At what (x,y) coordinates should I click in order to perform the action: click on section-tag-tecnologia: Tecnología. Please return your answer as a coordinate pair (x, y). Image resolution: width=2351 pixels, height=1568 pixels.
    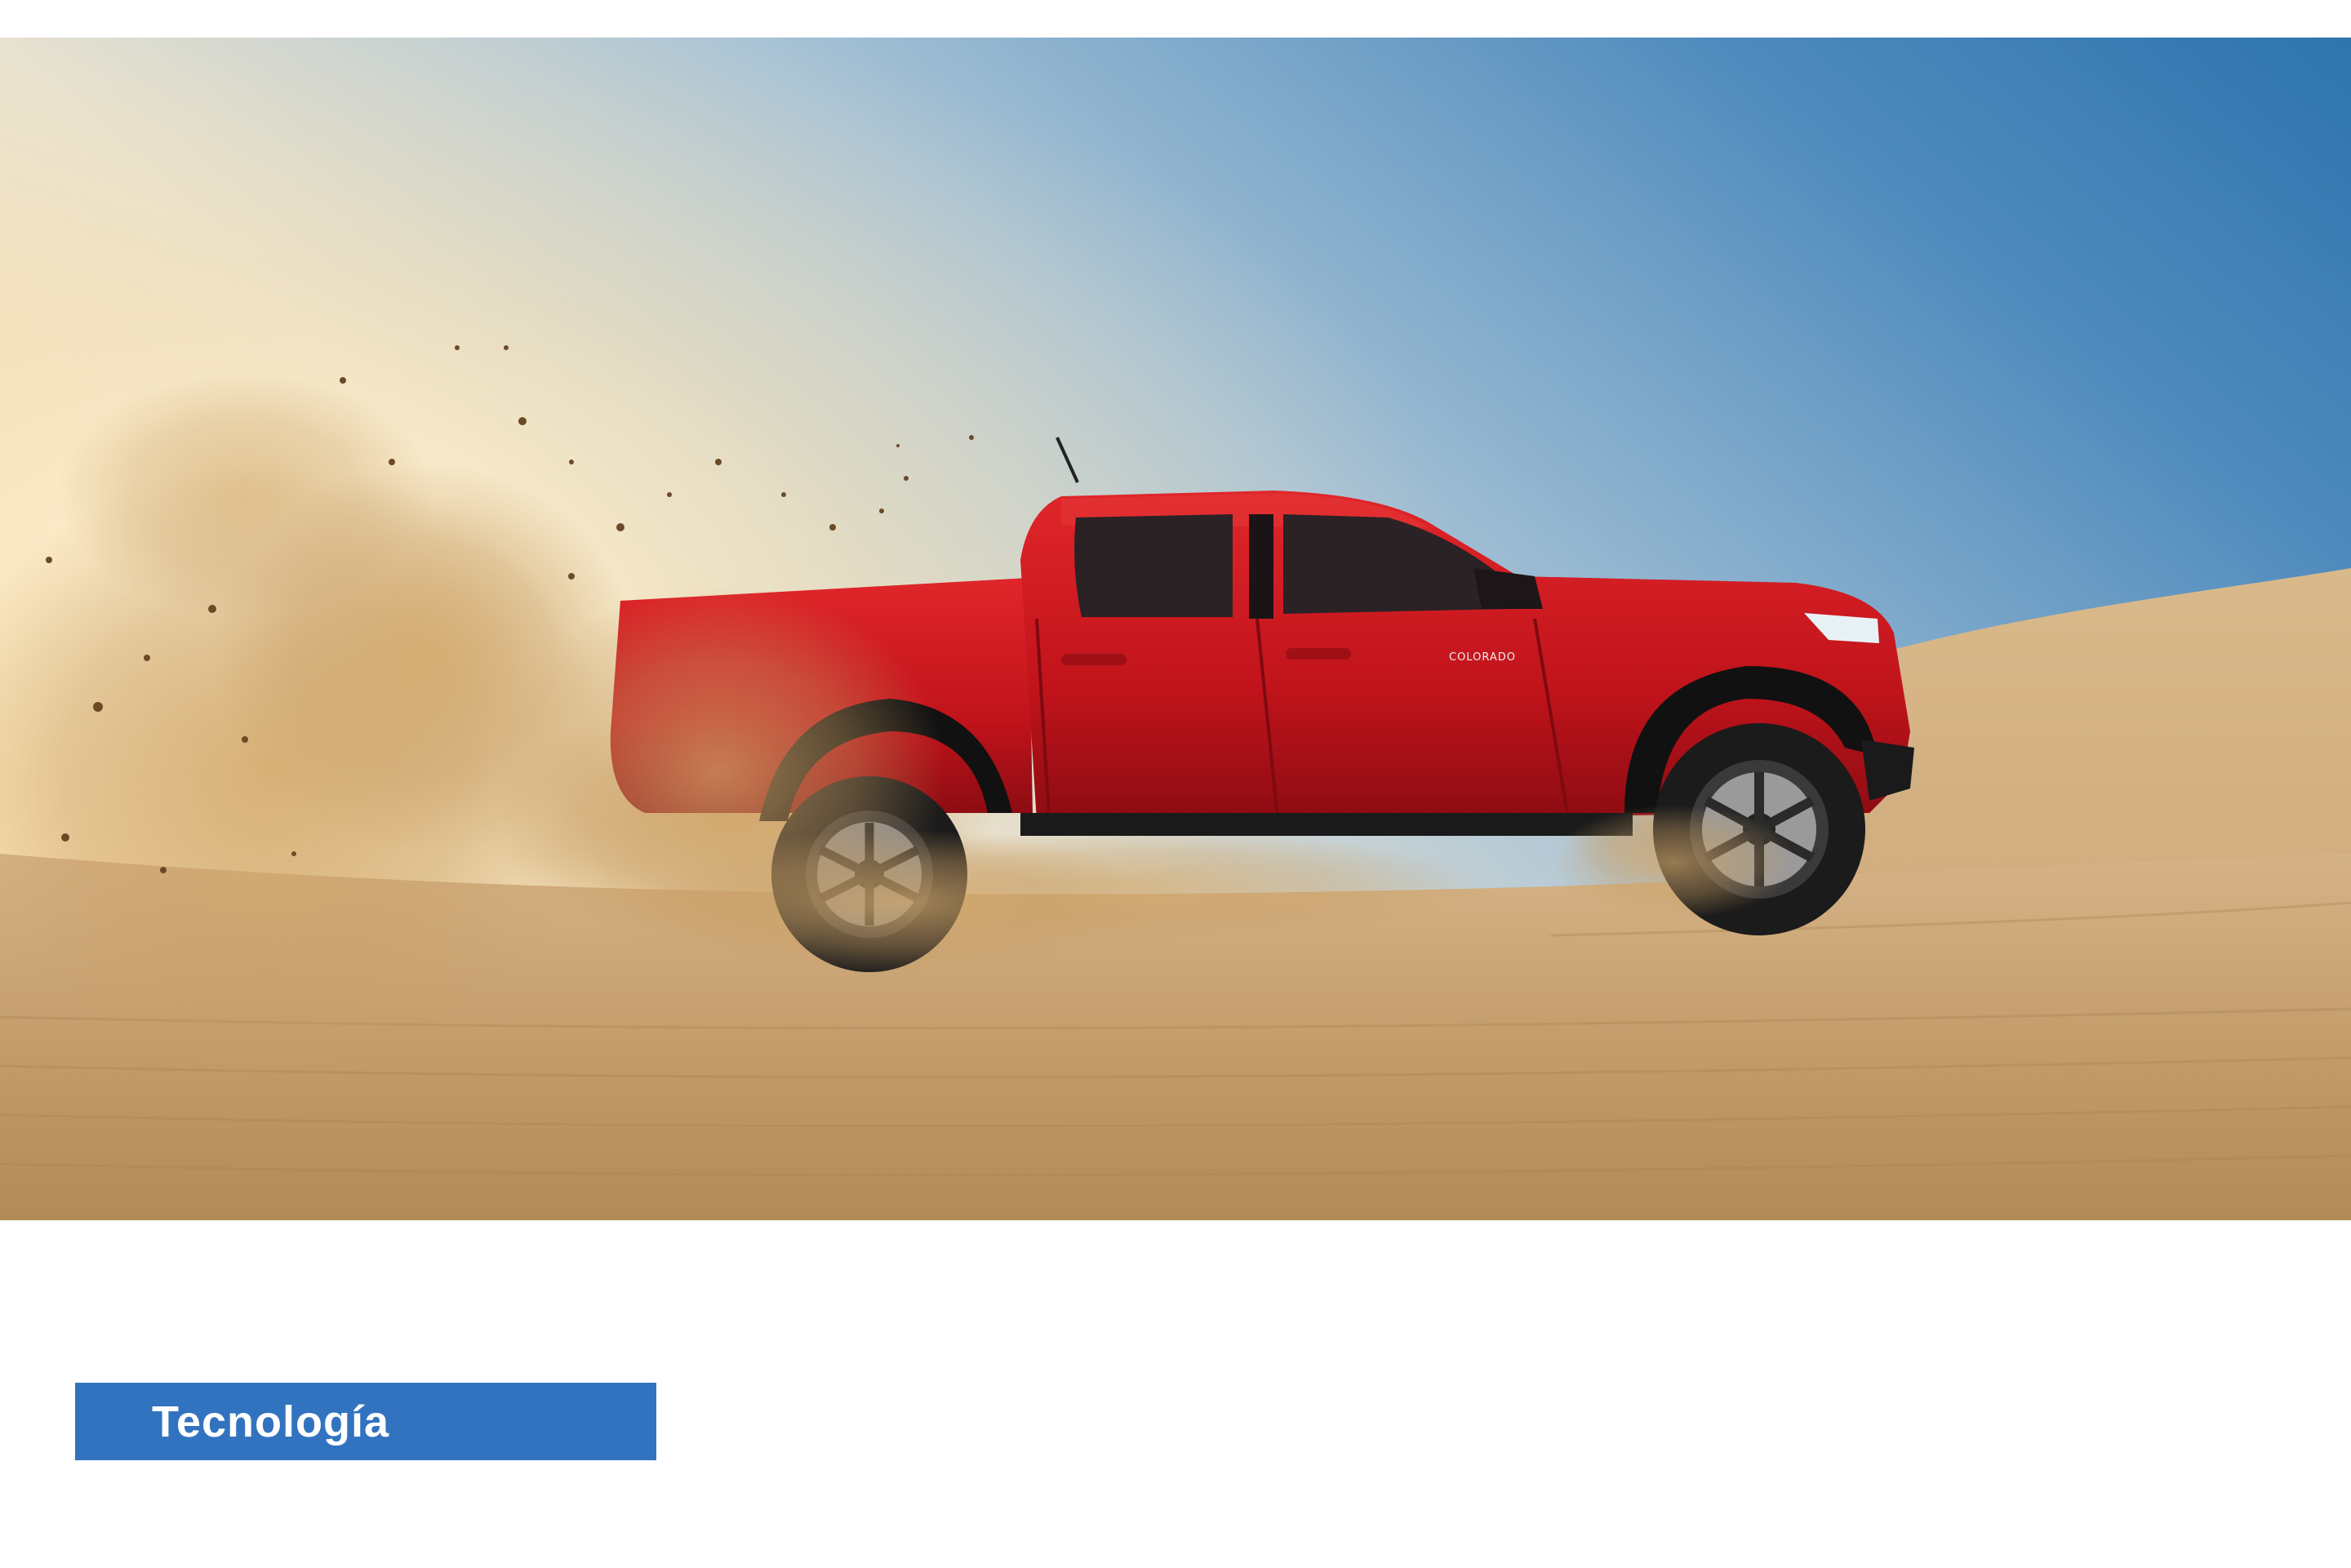
    Looking at the image, I should click on (365, 1421).